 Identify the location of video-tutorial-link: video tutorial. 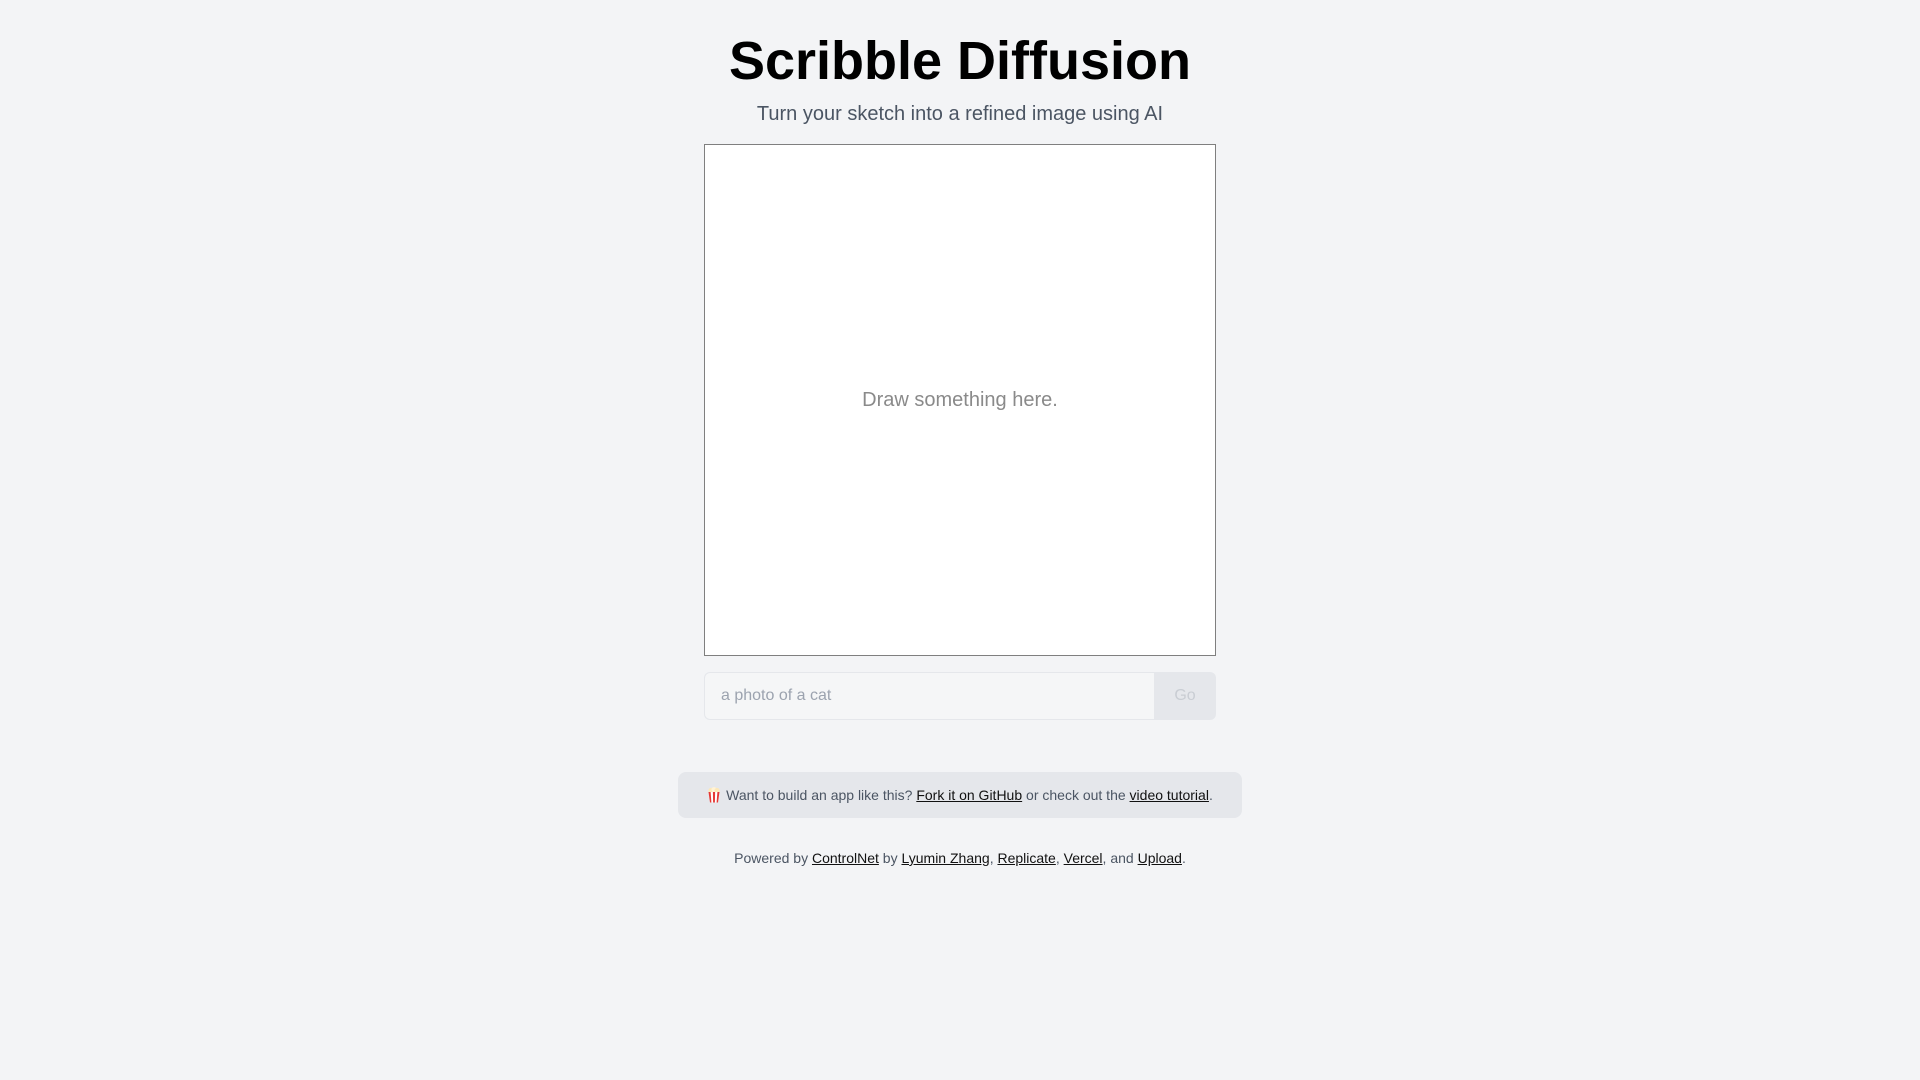
(1169, 795).